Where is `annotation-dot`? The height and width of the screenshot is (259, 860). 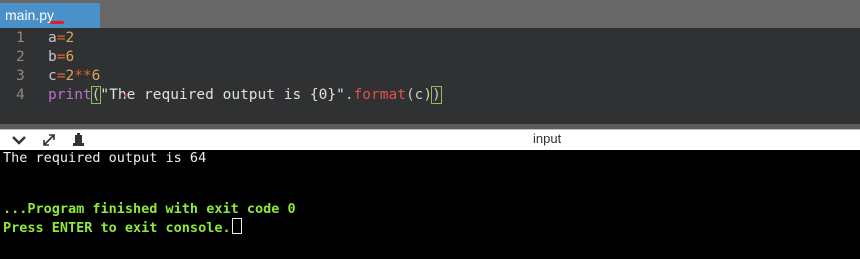 annotation-dot is located at coordinates (125, 95).